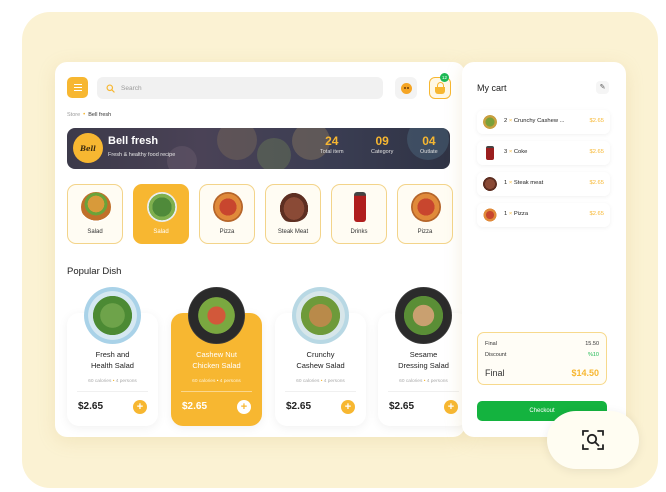 The width and height of the screenshot is (666, 492). I want to click on stat-category: 09 Category, so click(382, 144).